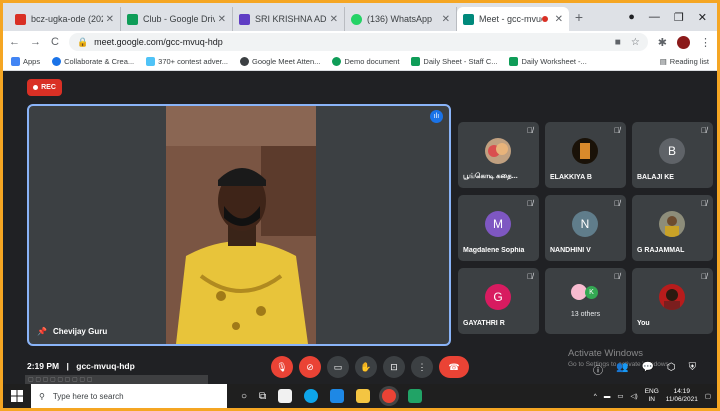 The height and width of the screenshot is (411, 720). What do you see at coordinates (662, 42) in the screenshot?
I see `extensions-icon: ✱` at bounding box center [662, 42].